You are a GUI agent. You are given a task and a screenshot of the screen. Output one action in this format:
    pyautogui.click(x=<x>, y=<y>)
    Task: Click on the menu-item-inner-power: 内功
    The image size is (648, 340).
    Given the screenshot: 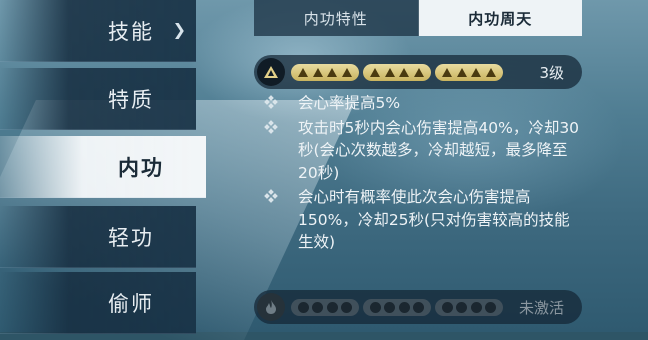 What is the action you would take?
    pyautogui.click(x=103, y=167)
    